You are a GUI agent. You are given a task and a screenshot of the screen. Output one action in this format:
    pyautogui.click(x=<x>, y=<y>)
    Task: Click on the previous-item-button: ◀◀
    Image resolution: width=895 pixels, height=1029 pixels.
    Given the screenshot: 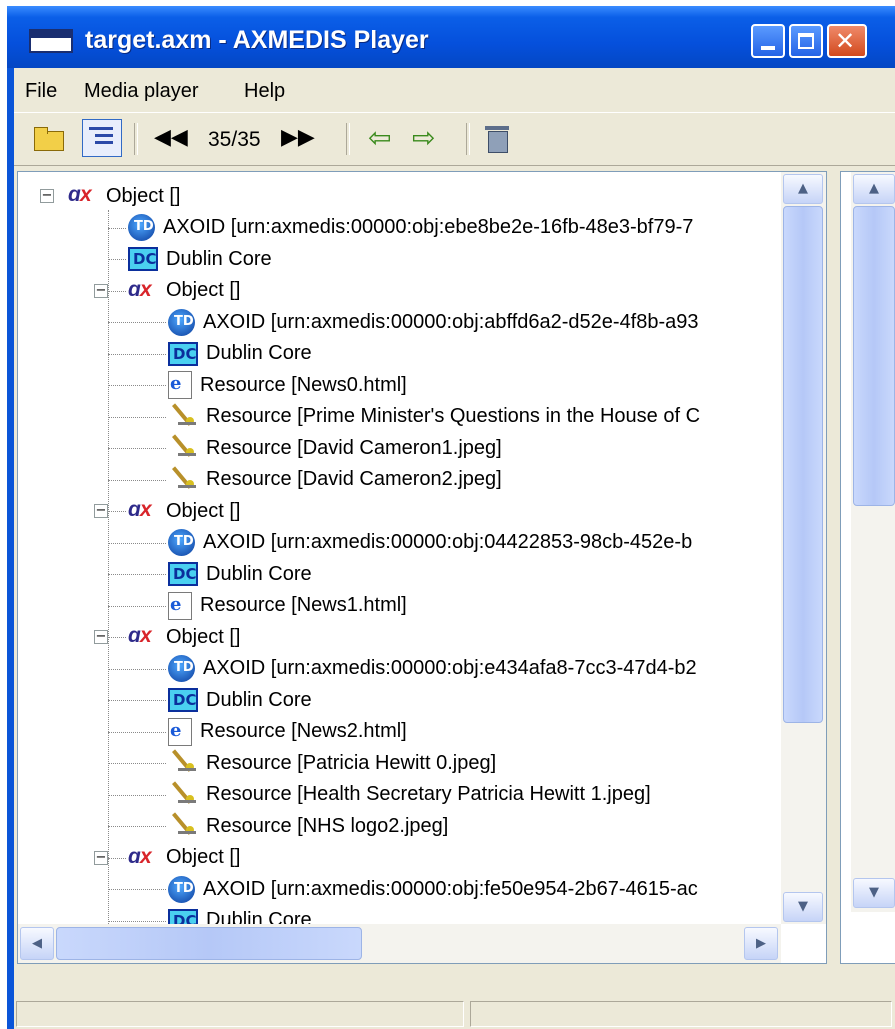 What is the action you would take?
    pyautogui.click(x=171, y=137)
    